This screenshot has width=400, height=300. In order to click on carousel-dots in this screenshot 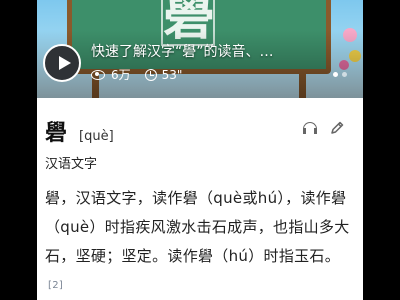, I will do `click(340, 74)`.